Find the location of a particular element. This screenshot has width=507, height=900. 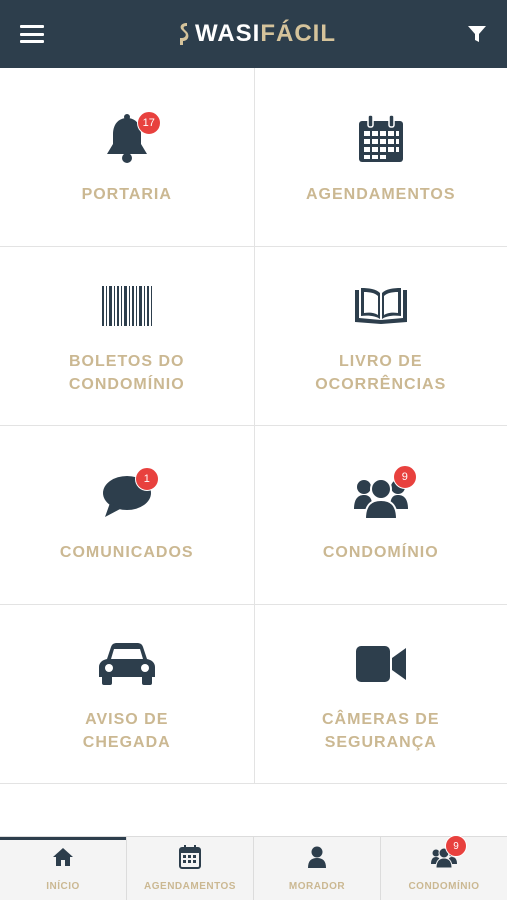

menu-item-cameras-seguranca: CÂMERAS DE SEGURANÇA is located at coordinates (380, 694).